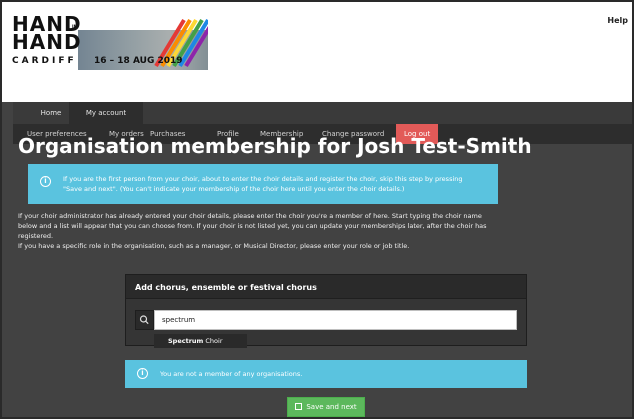  Describe the element at coordinates (74, 26) in the screenshot. I see `logo-word-in: IN` at that location.